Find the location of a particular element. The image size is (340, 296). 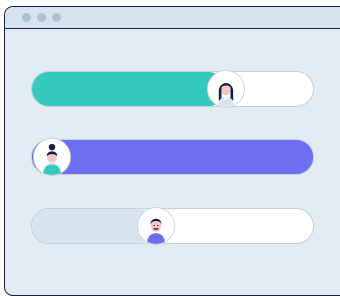

window-close-button is located at coordinates (26, 17).